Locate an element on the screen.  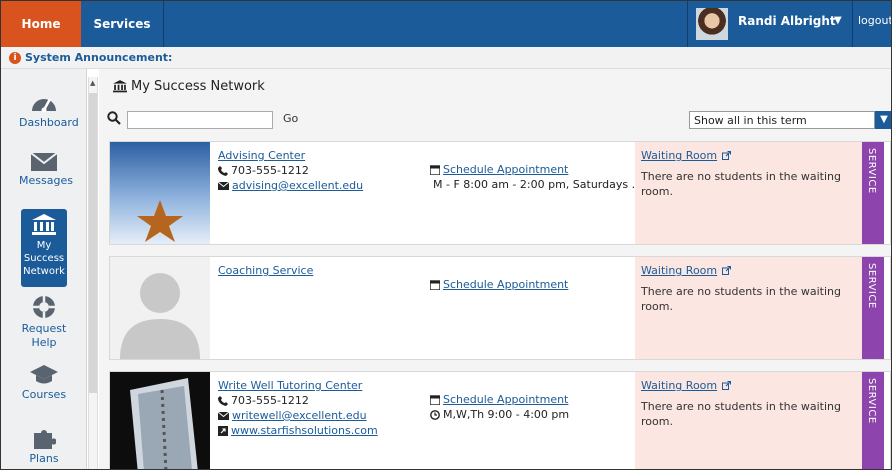
dashboard-icon is located at coordinates (44, 105).